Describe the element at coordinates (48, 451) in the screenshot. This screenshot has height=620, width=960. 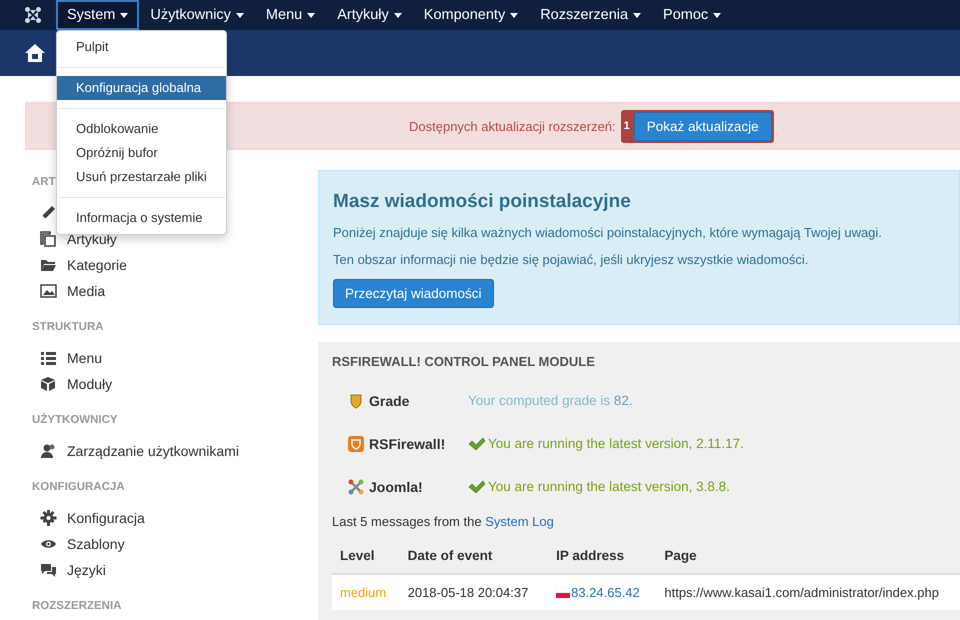
I see `users-icon` at that location.